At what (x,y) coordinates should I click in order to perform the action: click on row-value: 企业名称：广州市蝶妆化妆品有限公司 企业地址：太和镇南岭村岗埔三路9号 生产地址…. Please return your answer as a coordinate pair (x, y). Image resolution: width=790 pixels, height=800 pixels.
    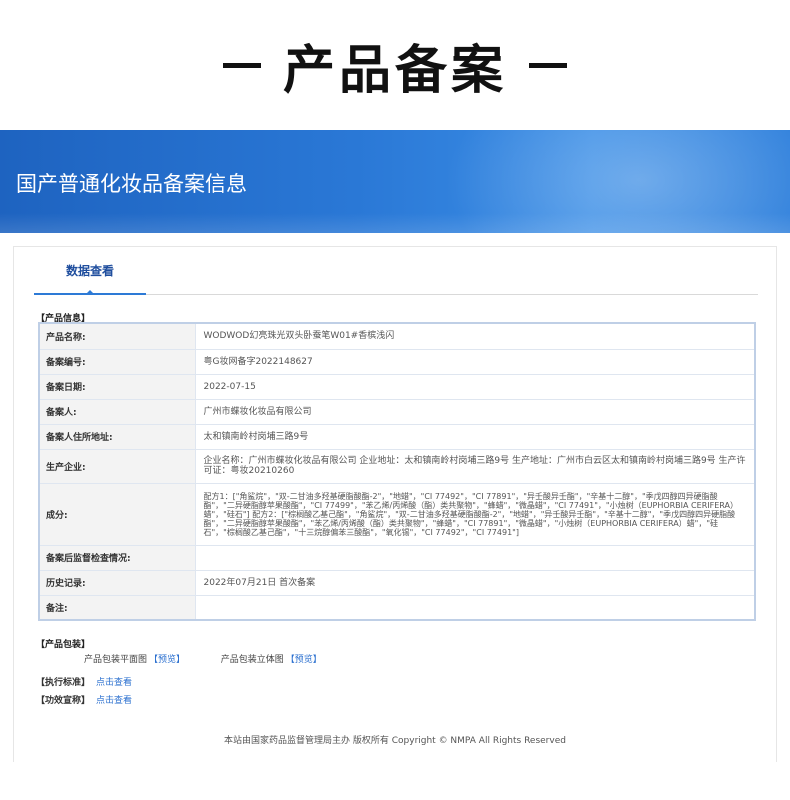
    Looking at the image, I should click on (475, 466).